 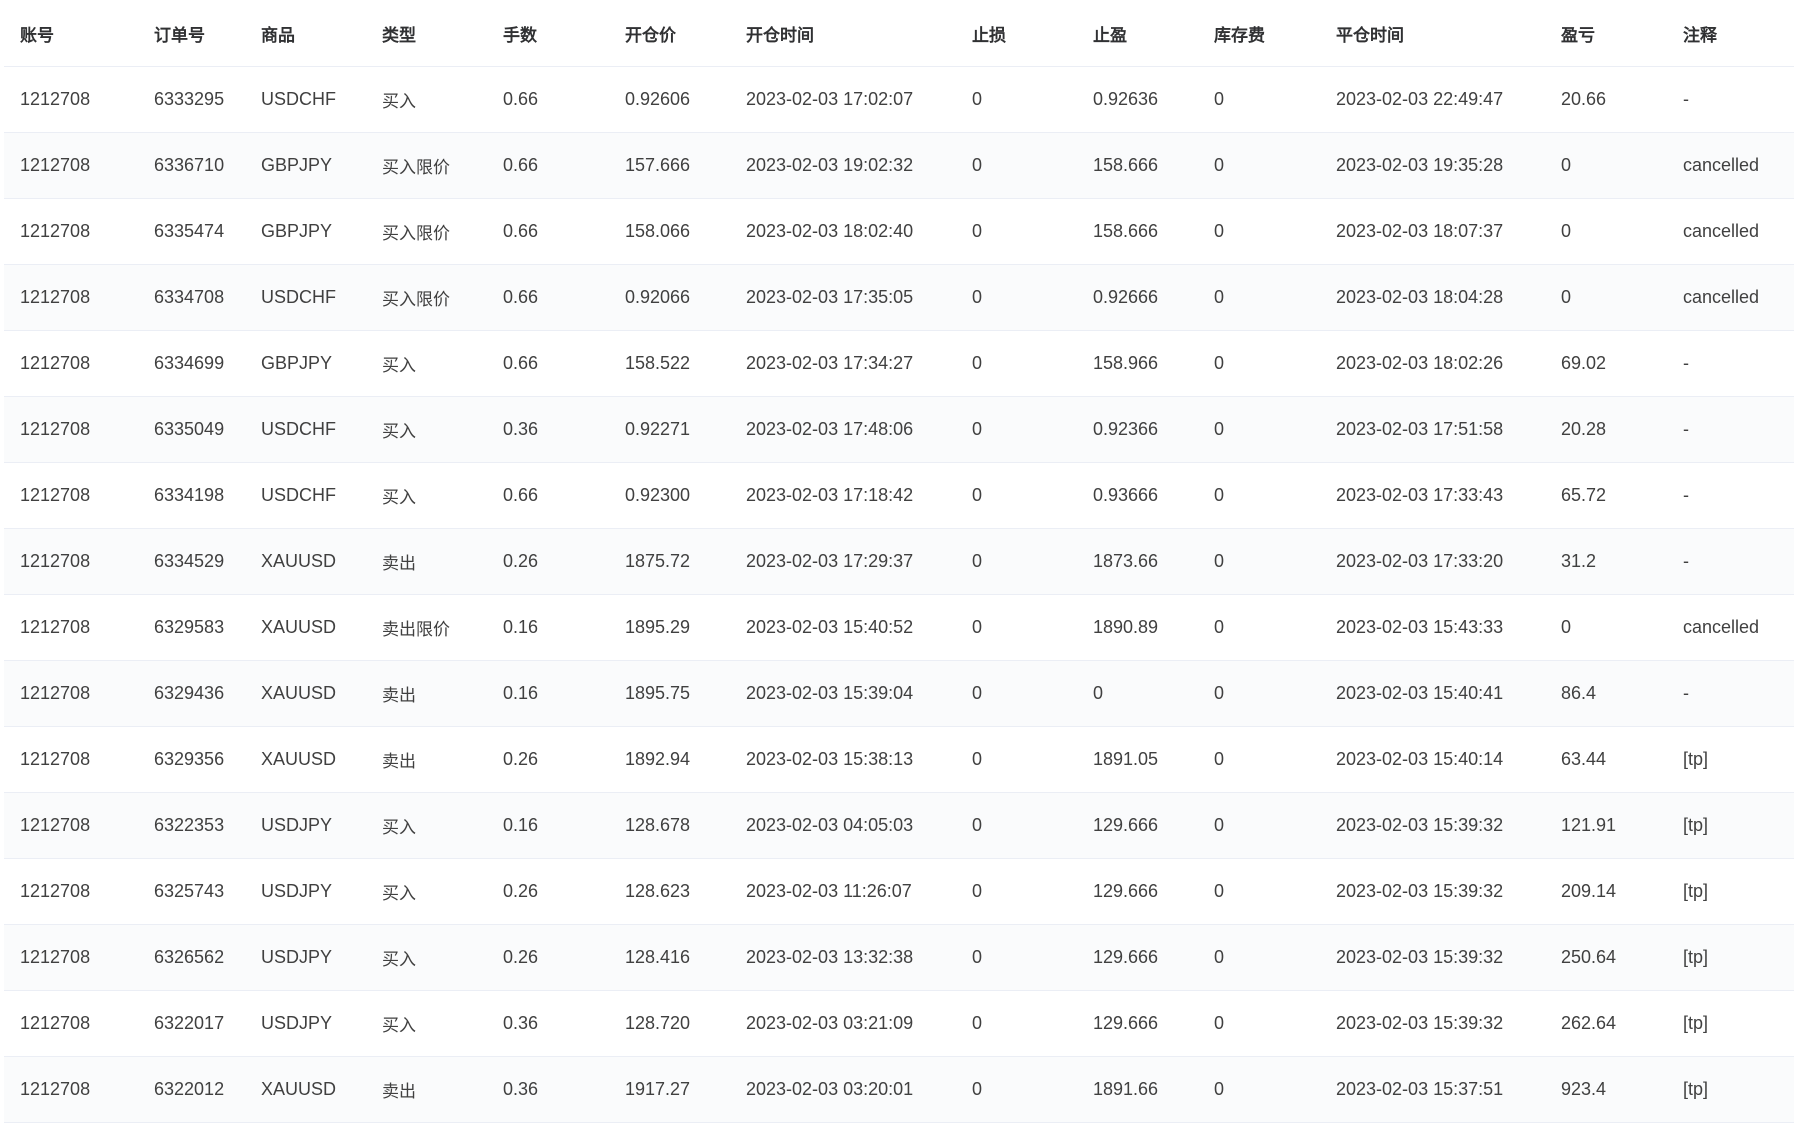 What do you see at coordinates (1606, 495) in the screenshot?
I see `cell-profit: 65.72` at bounding box center [1606, 495].